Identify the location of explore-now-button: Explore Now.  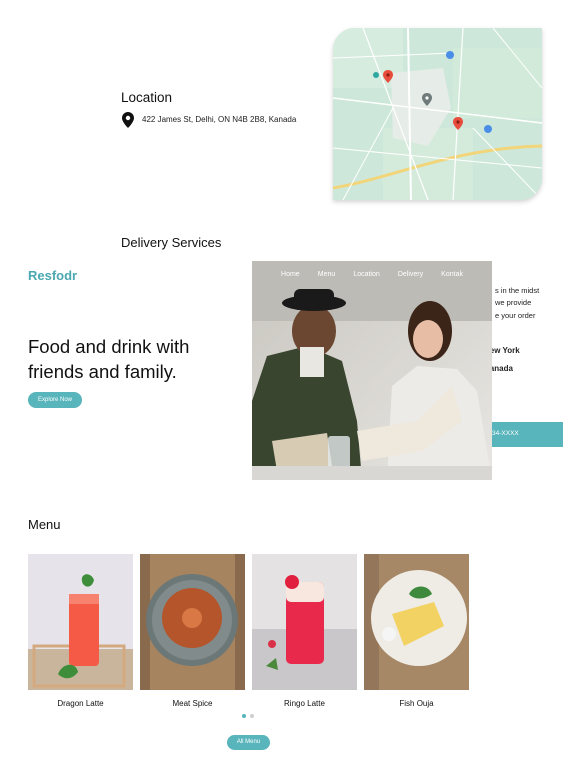
(55, 400).